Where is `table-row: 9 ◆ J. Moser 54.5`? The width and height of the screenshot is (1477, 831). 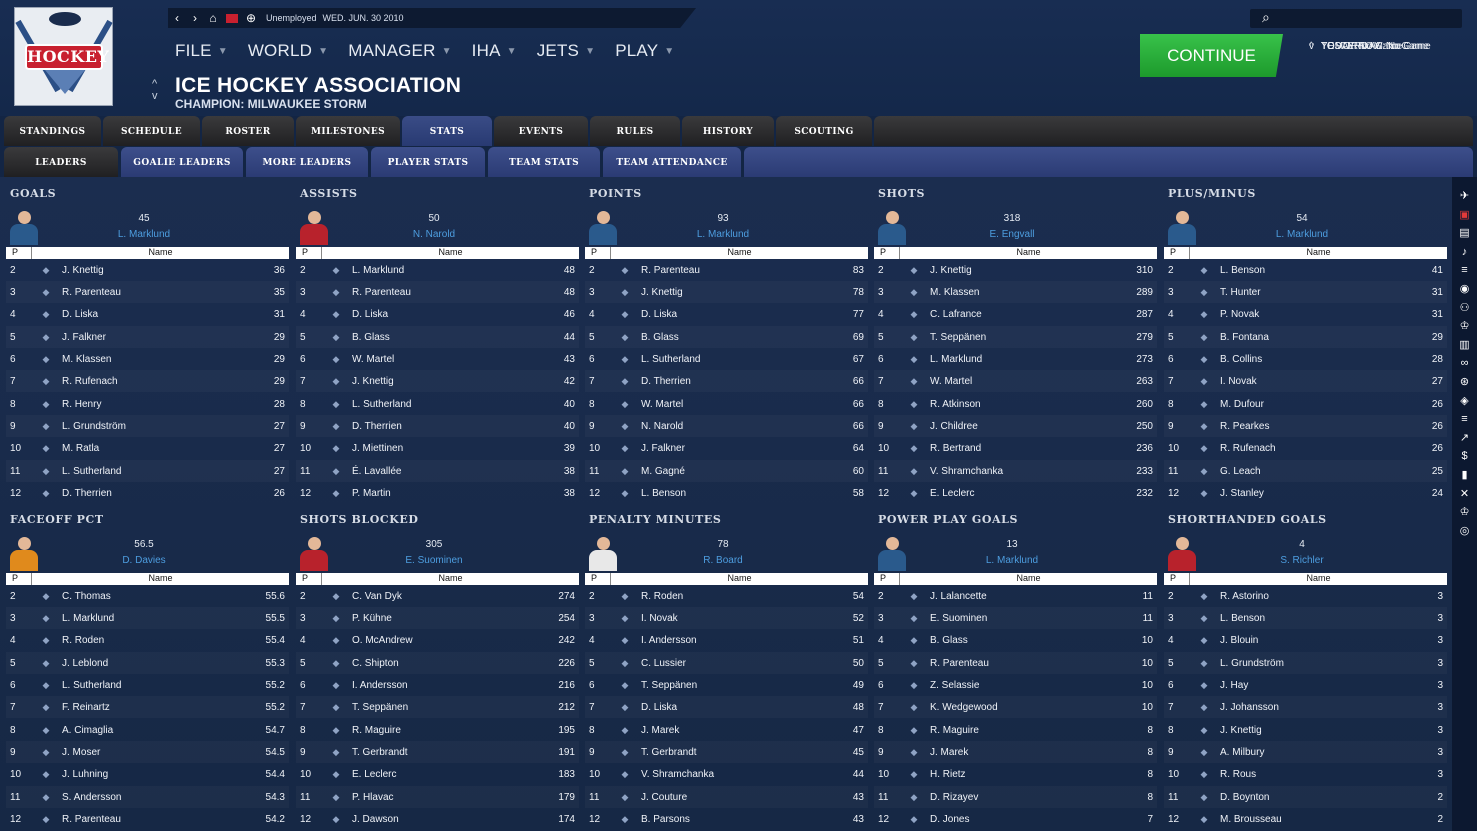 table-row: 9 ◆ J. Moser 54.5 is located at coordinates (147, 752).